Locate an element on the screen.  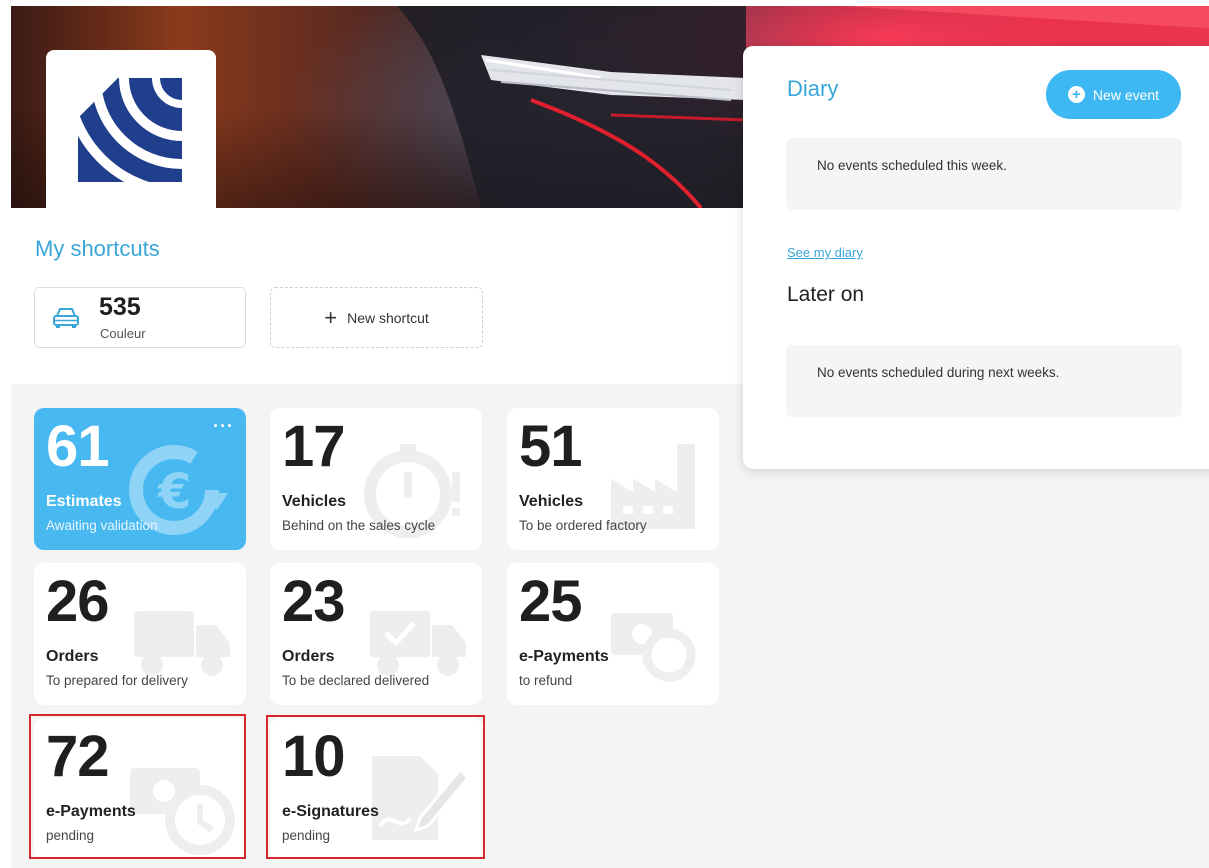
tile-title: e-Payments is located at coordinates (564, 656).